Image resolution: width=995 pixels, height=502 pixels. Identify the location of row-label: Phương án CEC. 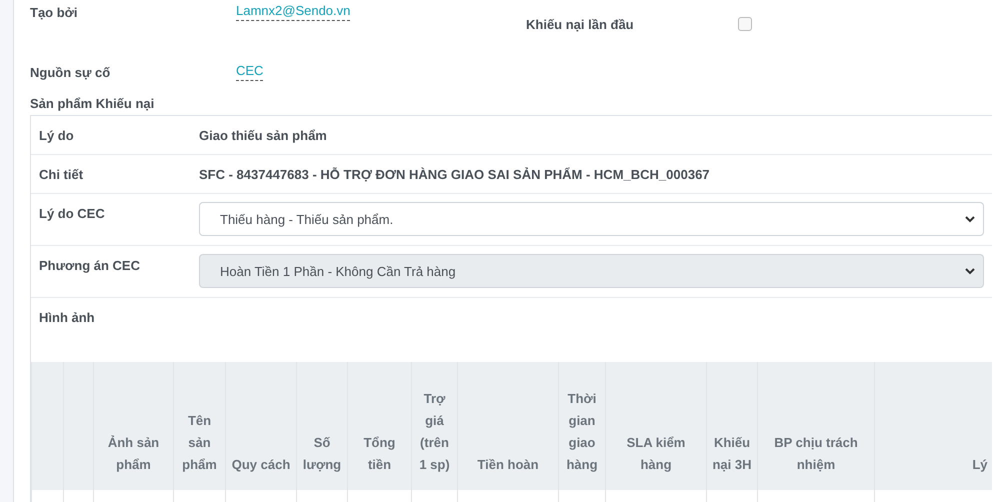
(90, 265).